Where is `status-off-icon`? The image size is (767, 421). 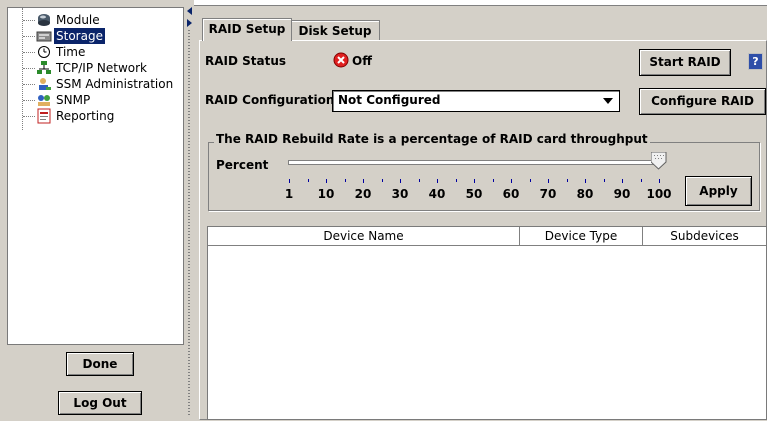 status-off-icon is located at coordinates (341, 60).